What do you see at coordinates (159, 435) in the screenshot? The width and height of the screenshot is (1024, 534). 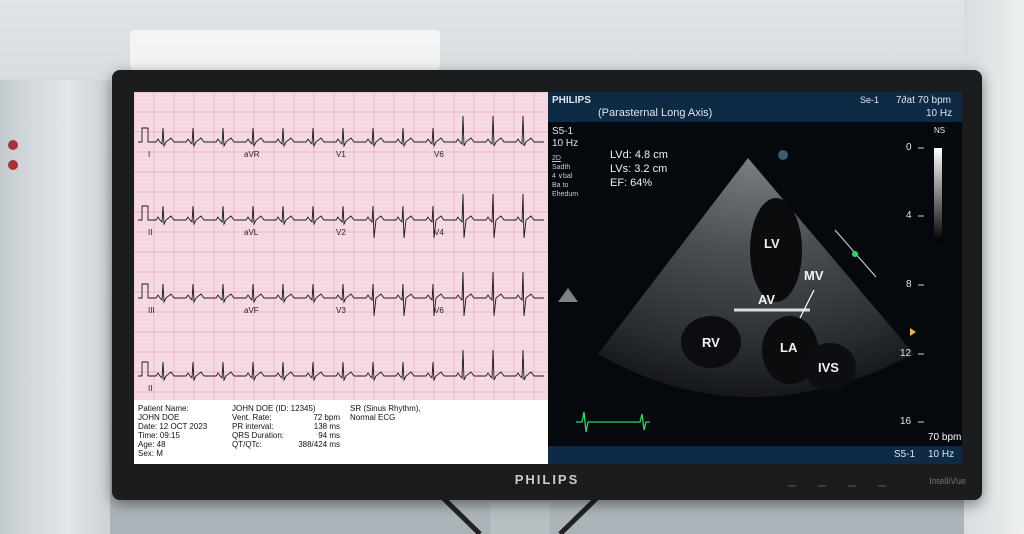 I see `ecg-time: Time: 09:15` at bounding box center [159, 435].